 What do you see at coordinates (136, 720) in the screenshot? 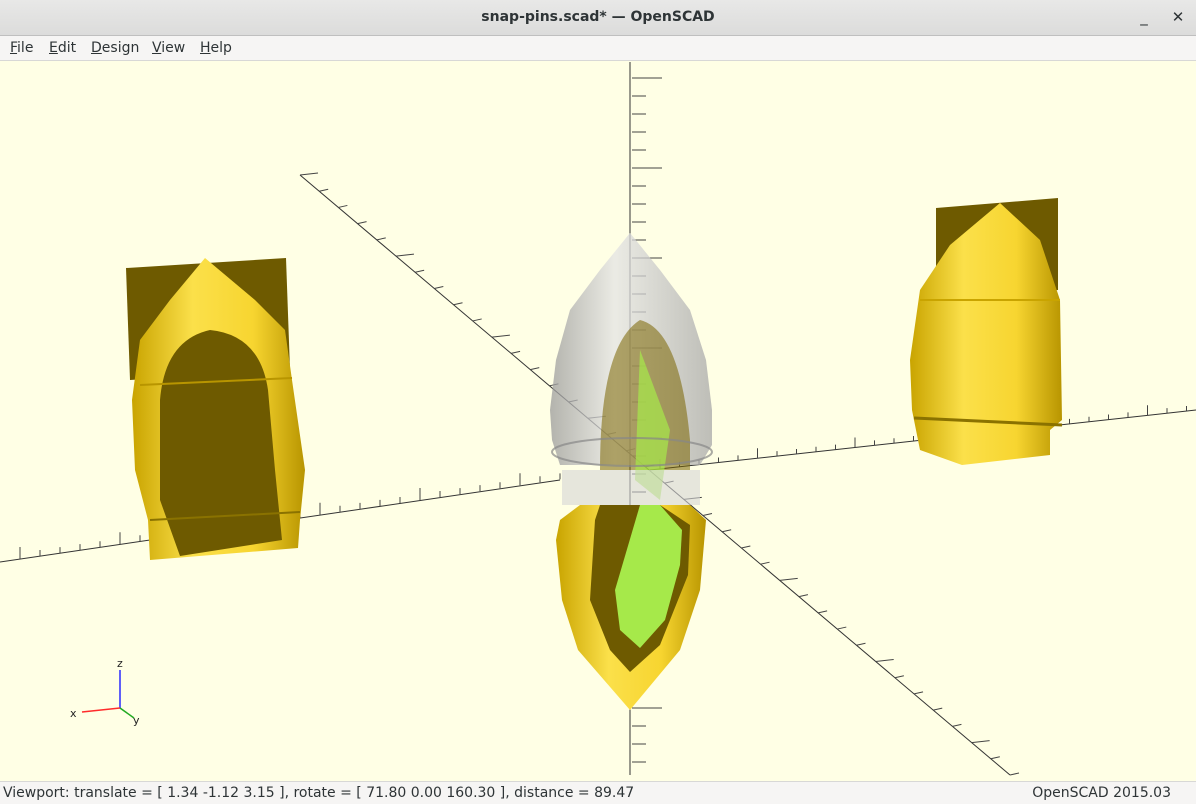
I see `gizmo-y-label: y` at bounding box center [136, 720].